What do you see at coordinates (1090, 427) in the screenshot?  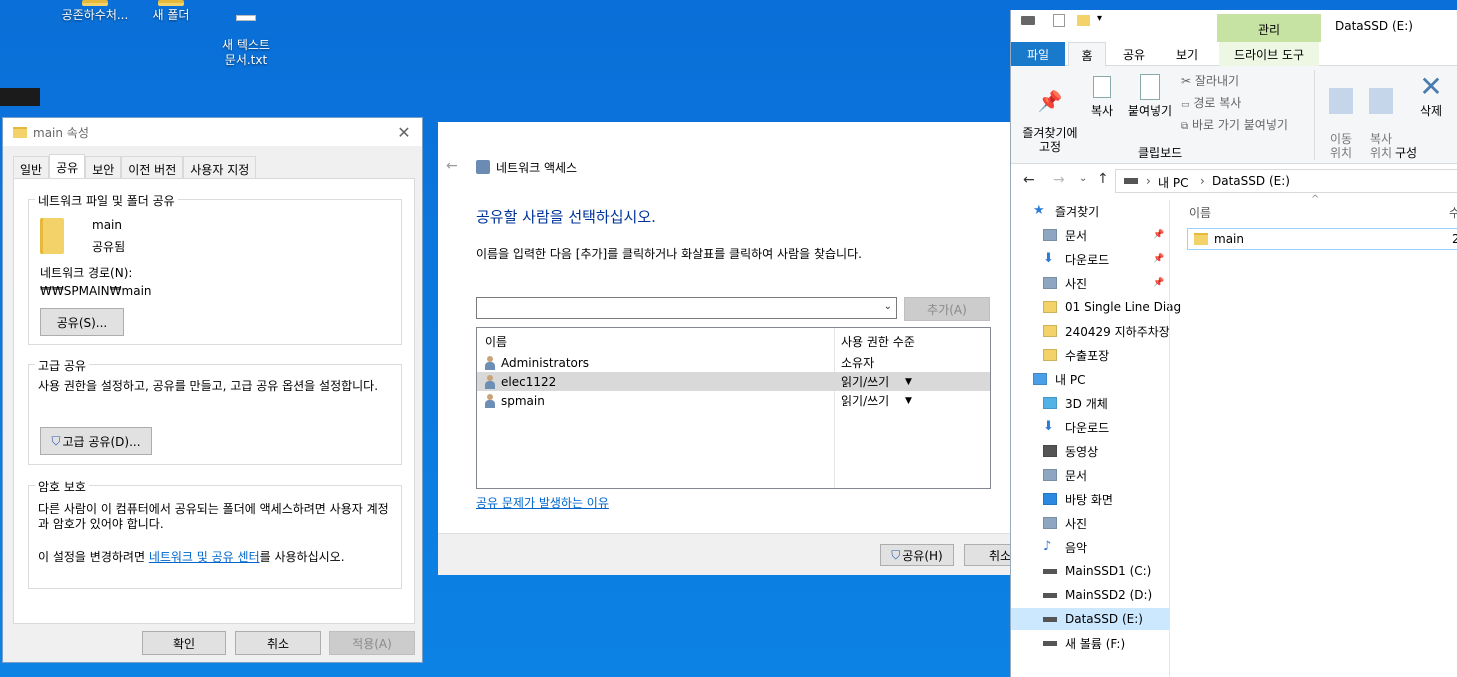 I see `nav-item: ⬇ 다운로드` at bounding box center [1090, 427].